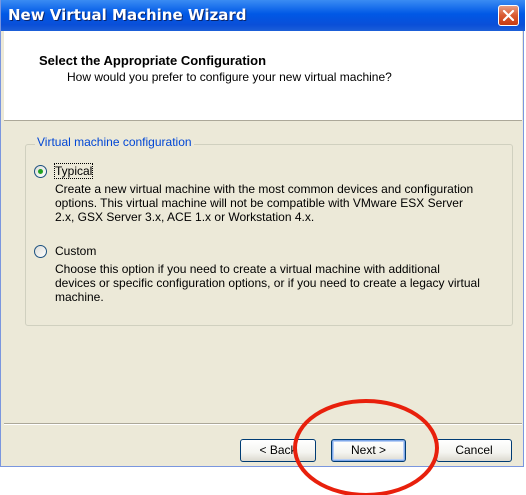 Image resolution: width=526 pixels, height=495 pixels. I want to click on typical-radio, so click(40, 171).